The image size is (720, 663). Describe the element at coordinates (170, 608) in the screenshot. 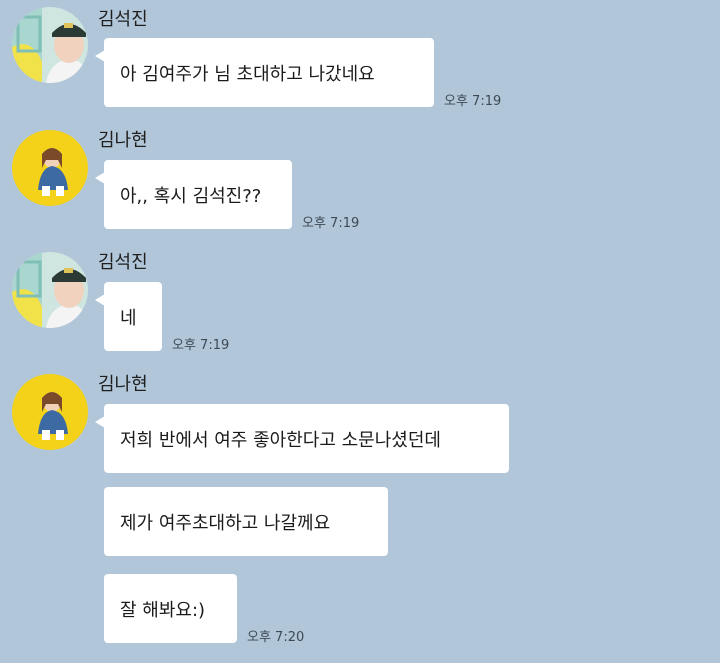

I see `message-bubble: 잘 해봐요:)` at that location.